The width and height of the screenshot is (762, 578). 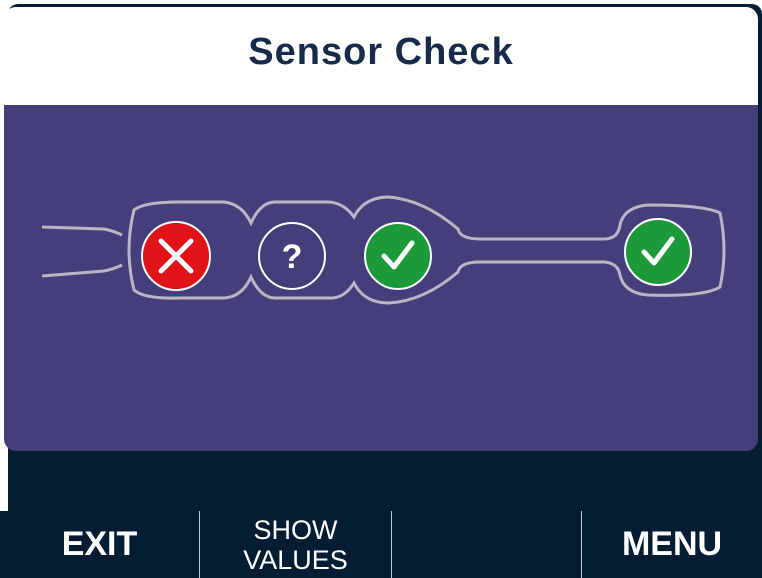 I want to click on sensor-1-fail, so click(x=176, y=256).